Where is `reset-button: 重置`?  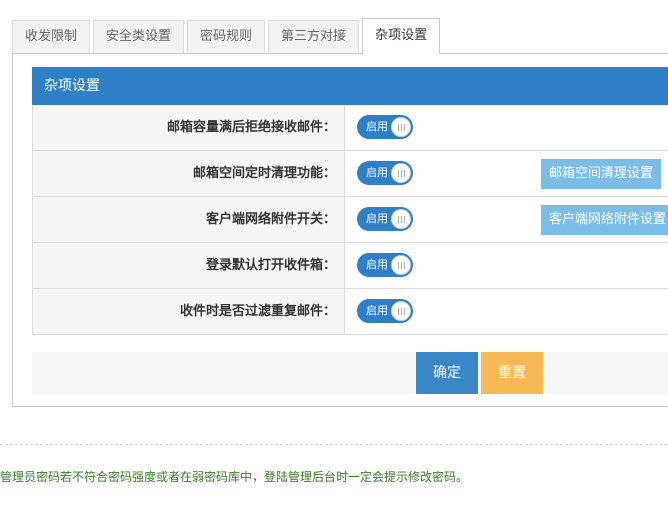
reset-button: 重置 is located at coordinates (512, 373).